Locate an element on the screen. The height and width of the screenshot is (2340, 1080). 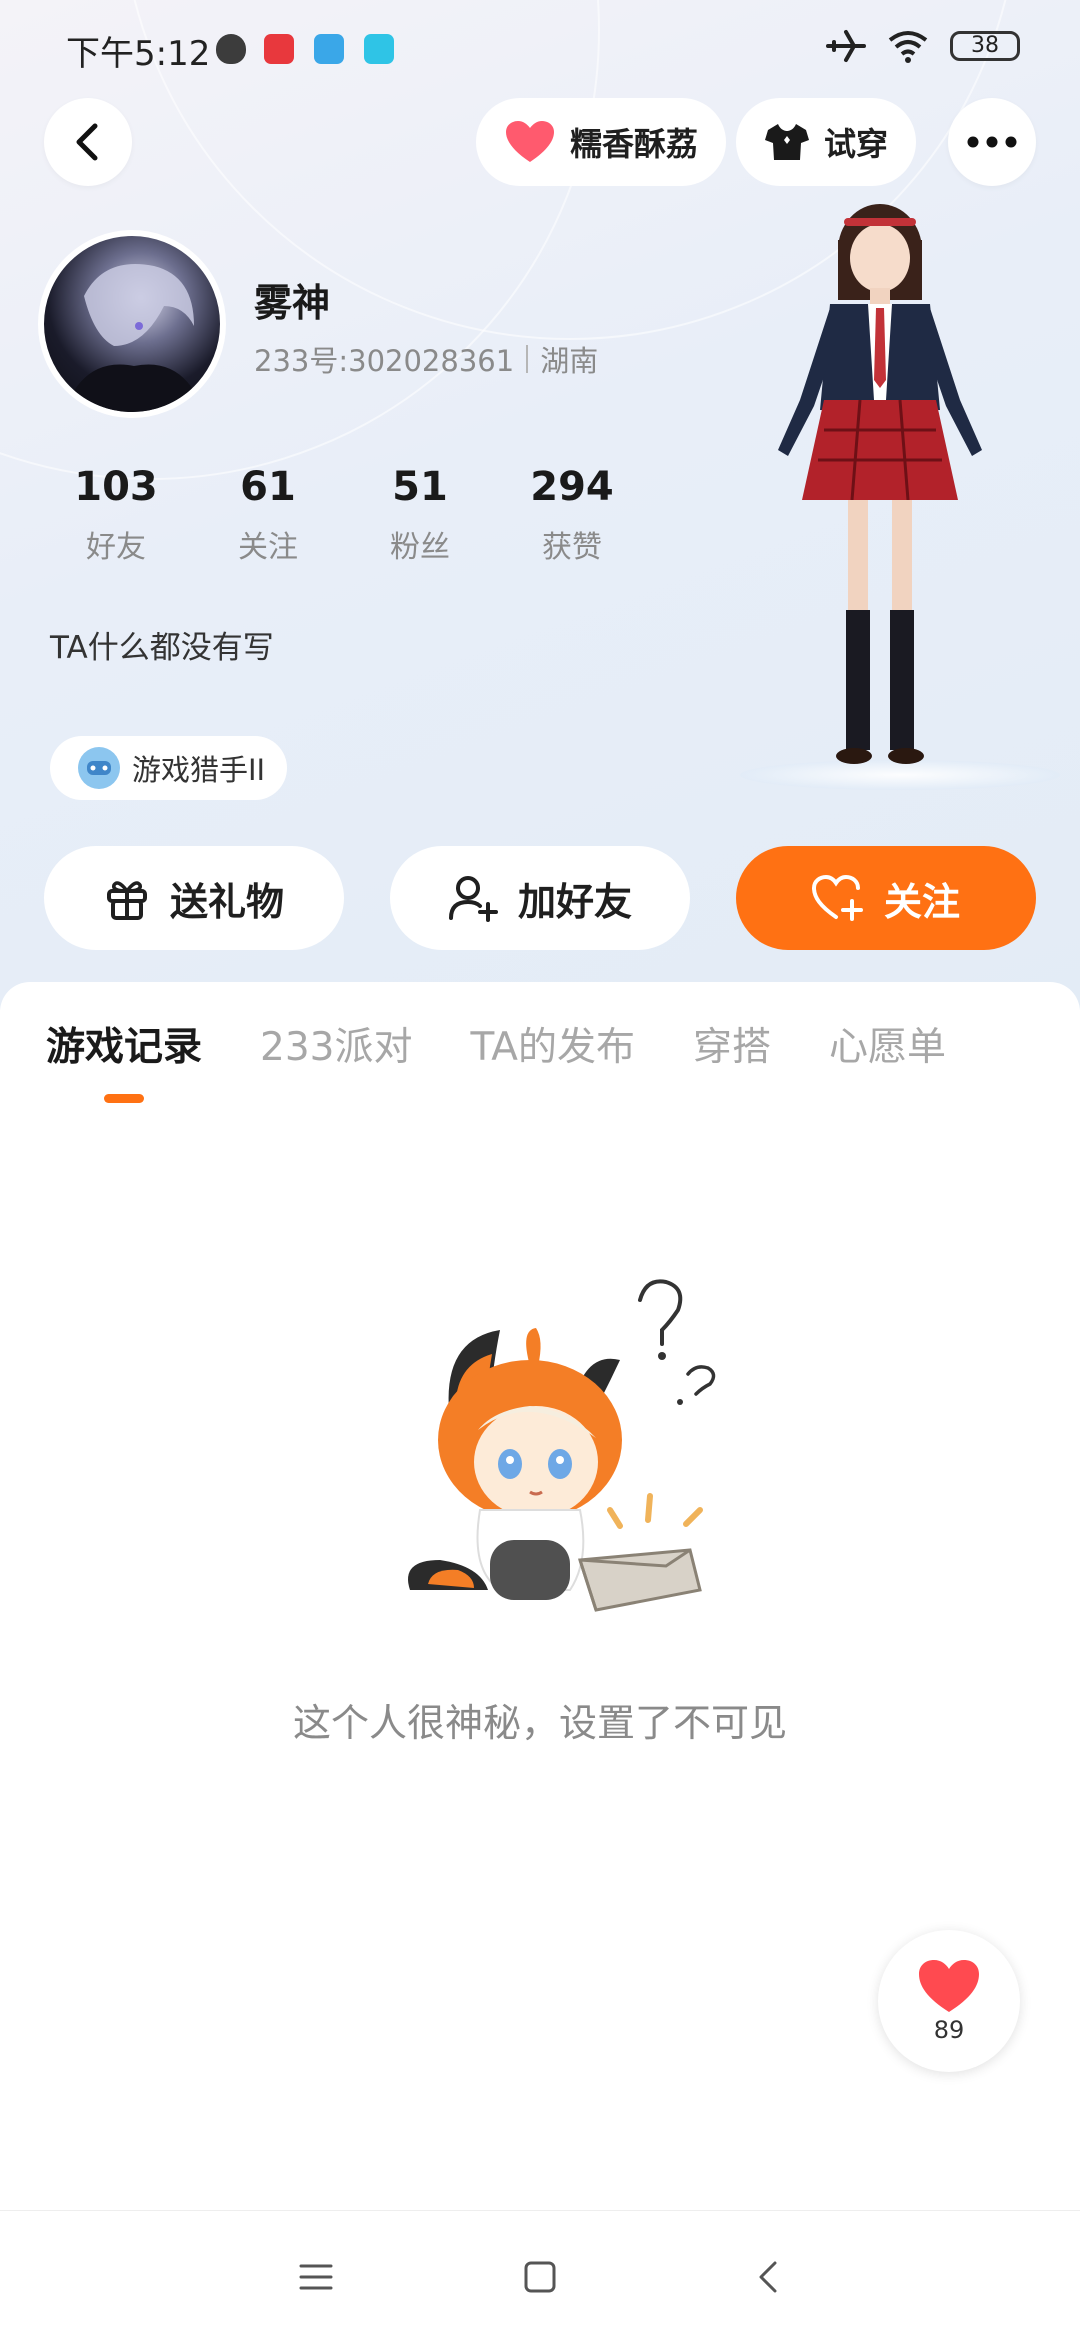
status-time: 下午5:12 is located at coordinates (138, 54).